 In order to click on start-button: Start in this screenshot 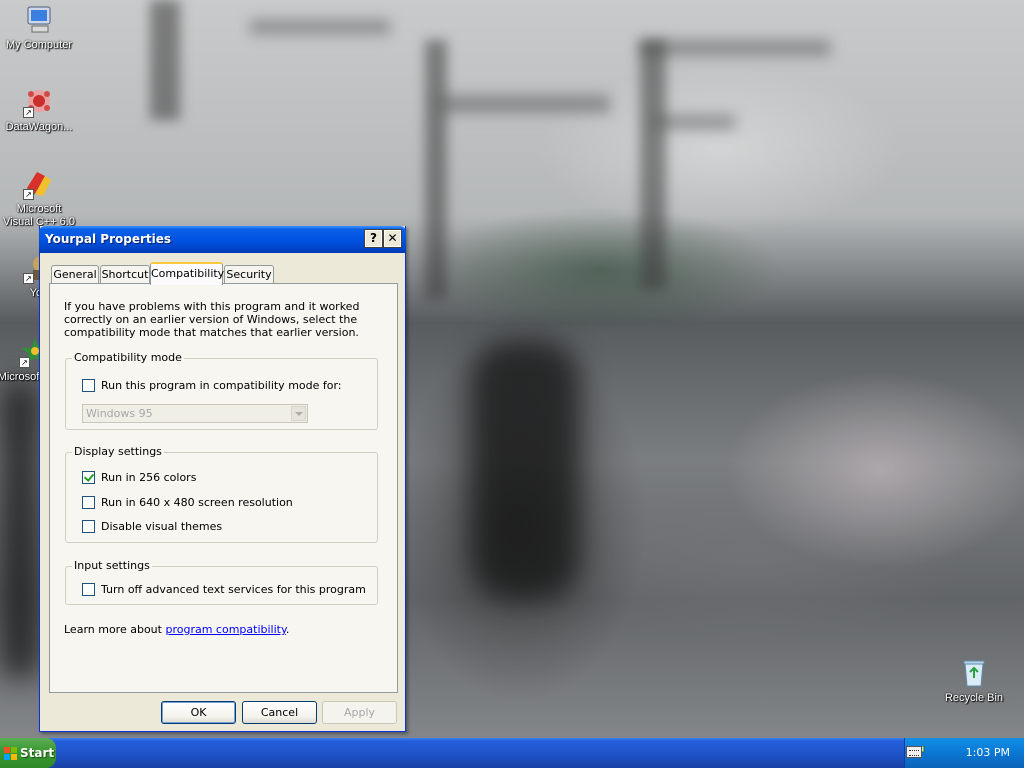, I will do `click(28, 753)`.